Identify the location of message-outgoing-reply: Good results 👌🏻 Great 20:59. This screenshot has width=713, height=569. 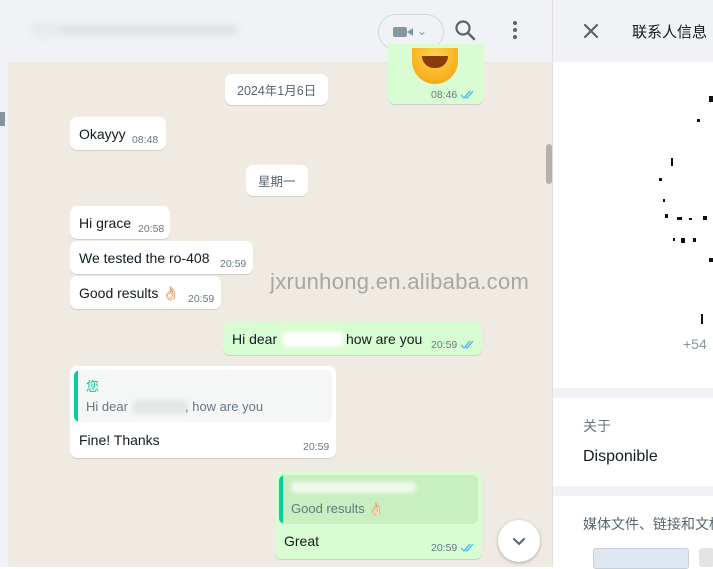
(378, 515).